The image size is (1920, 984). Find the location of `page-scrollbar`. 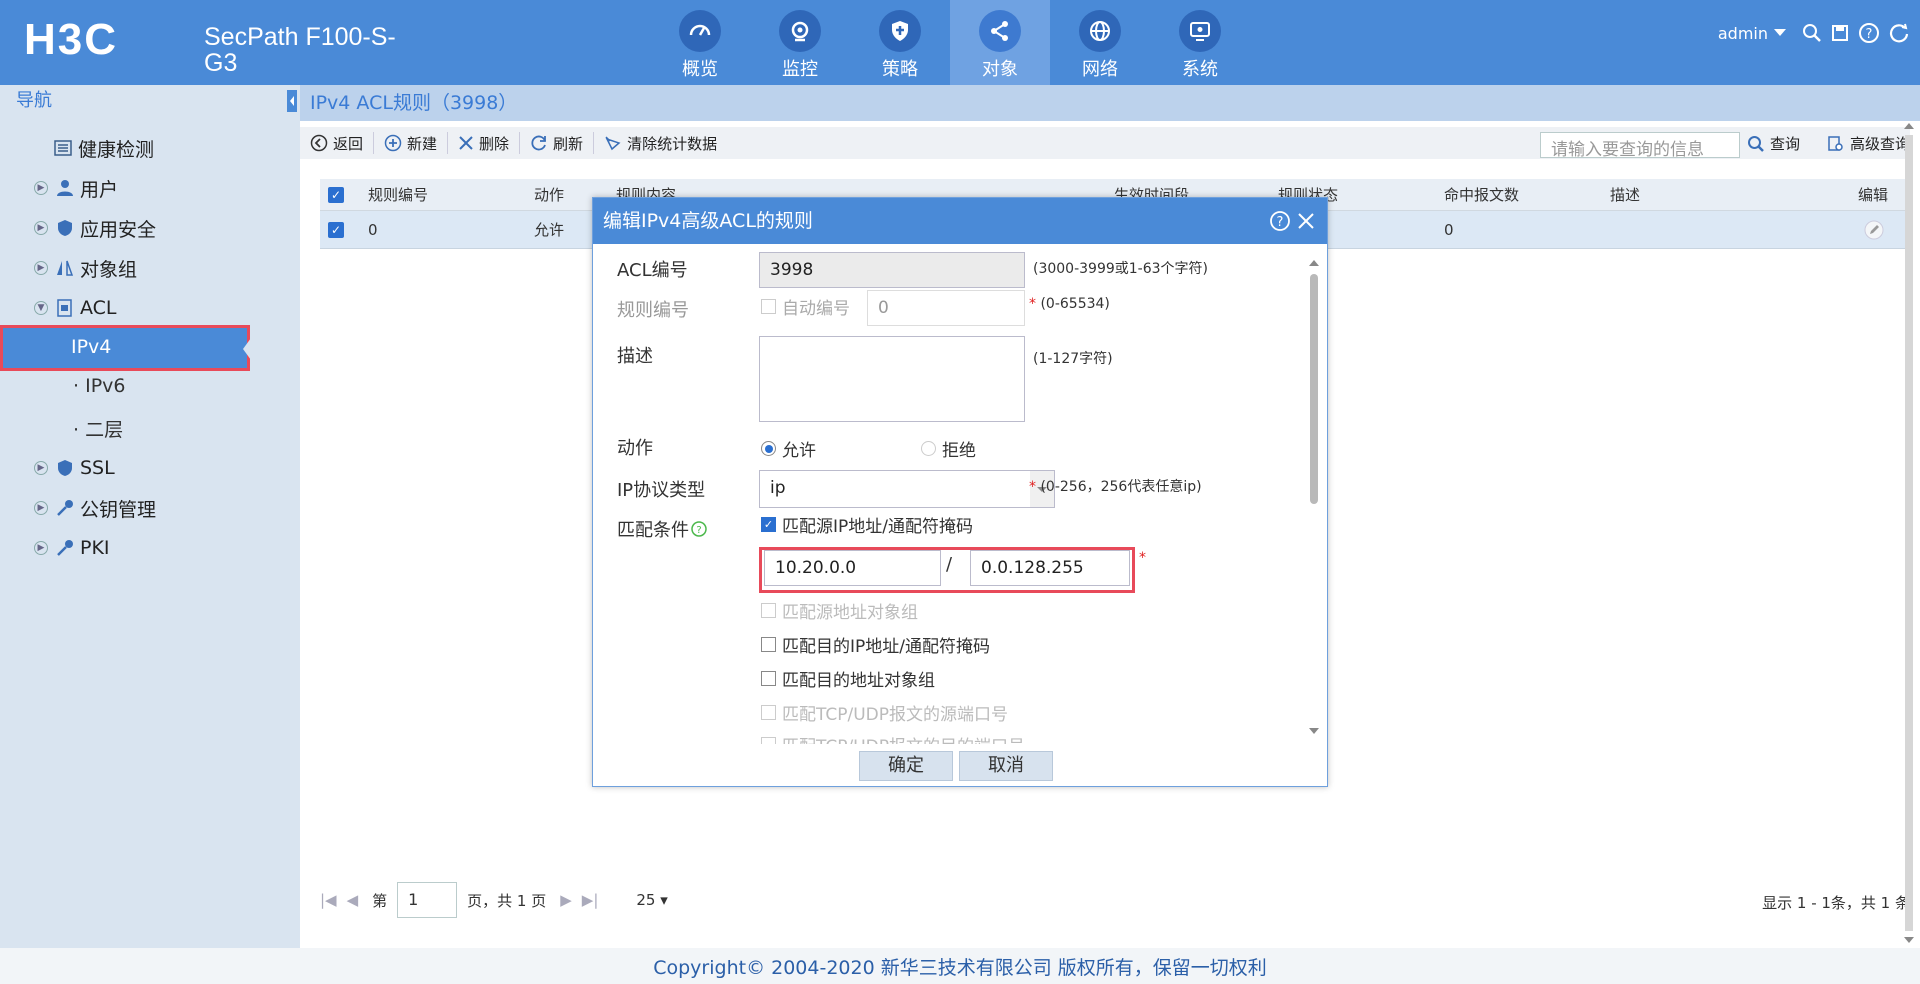

page-scrollbar is located at coordinates (1909, 534).